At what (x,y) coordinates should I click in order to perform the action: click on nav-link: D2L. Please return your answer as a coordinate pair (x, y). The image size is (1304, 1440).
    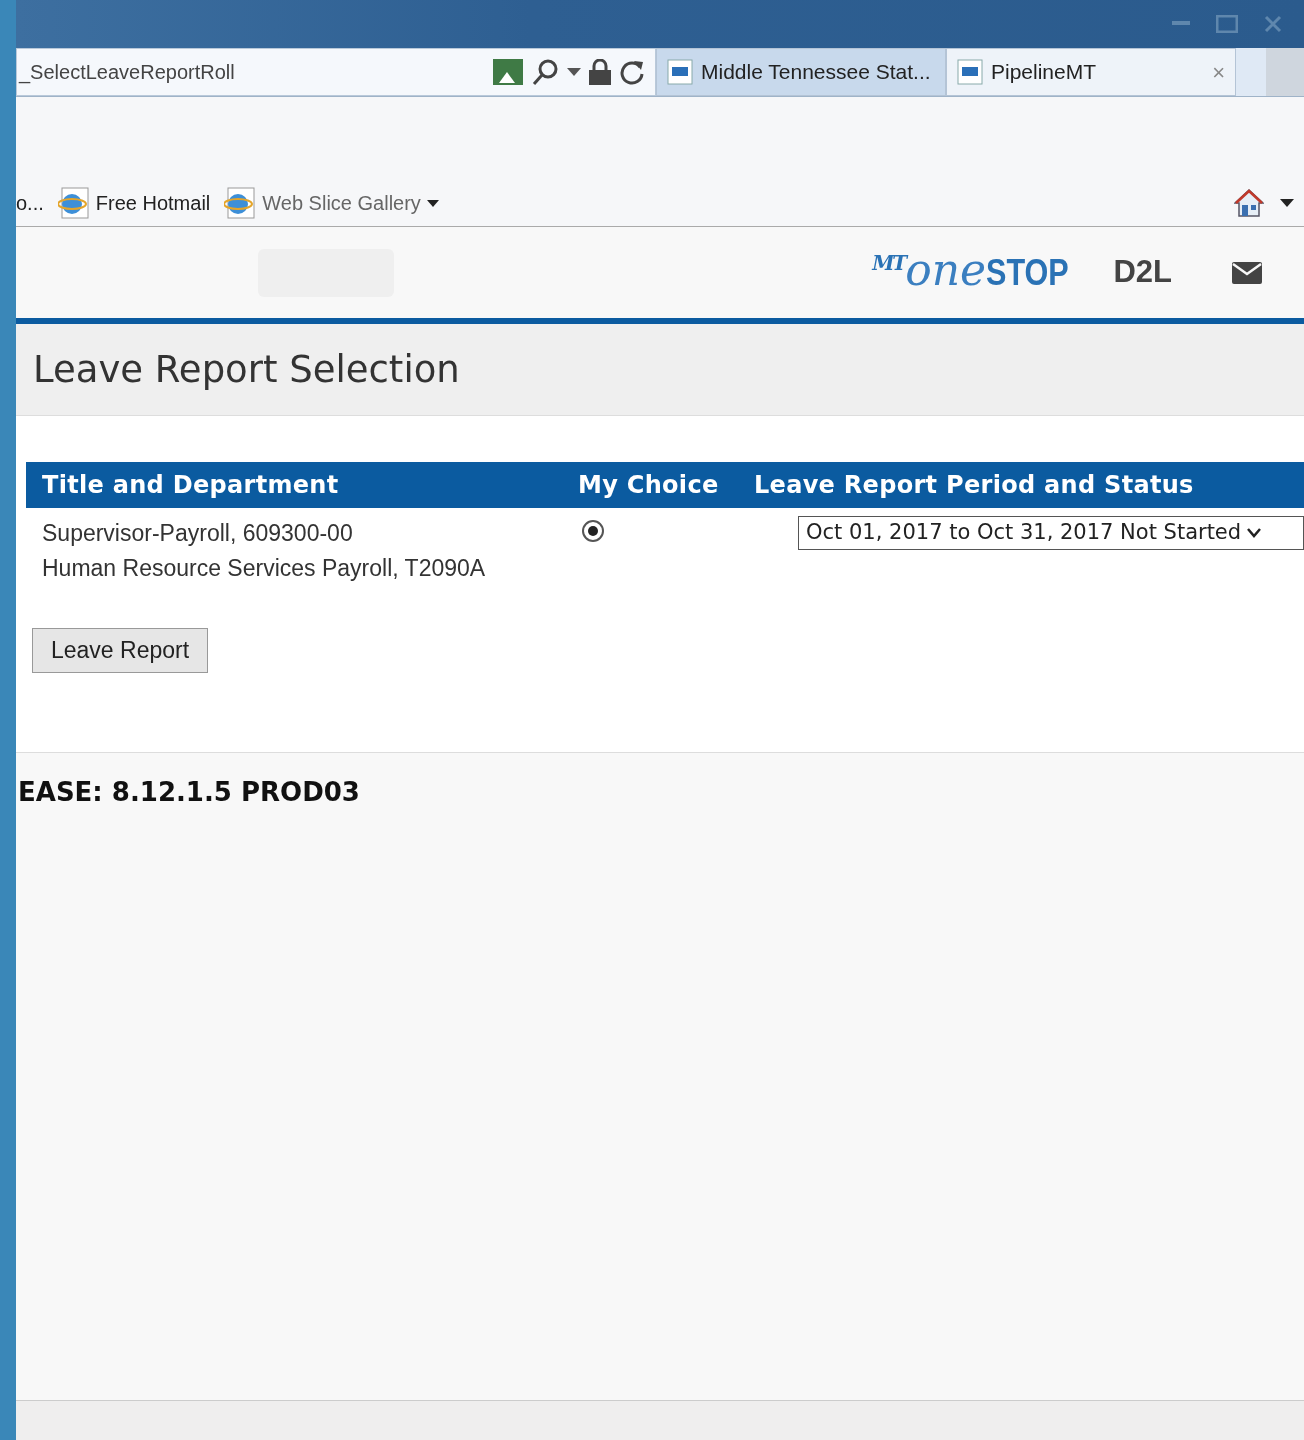
    Looking at the image, I should click on (1142, 272).